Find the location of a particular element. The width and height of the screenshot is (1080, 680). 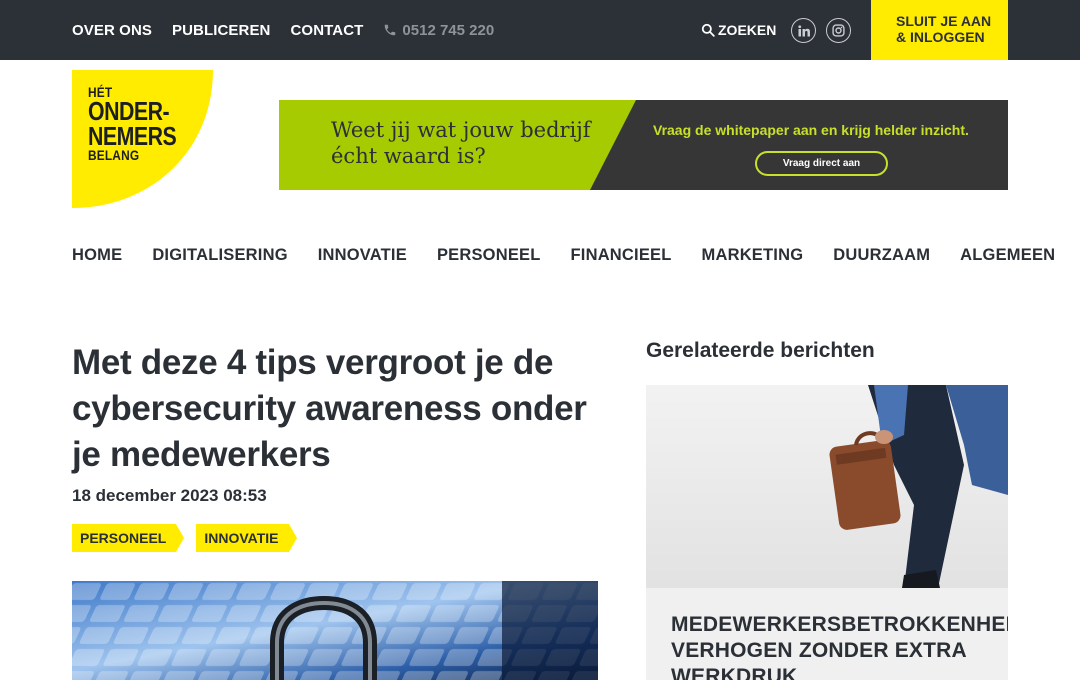

search-label: ZOEKEN is located at coordinates (747, 30).